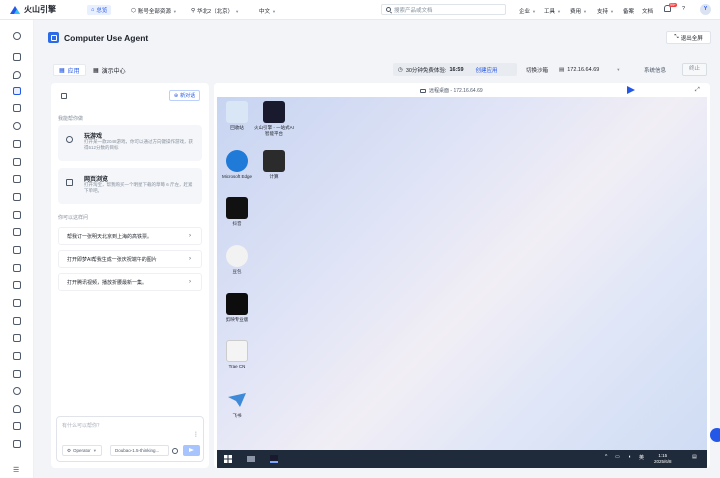 Image resolution: width=720 pixels, height=478 pixels. I want to click on collapse-icon: ⤡, so click(676, 37).